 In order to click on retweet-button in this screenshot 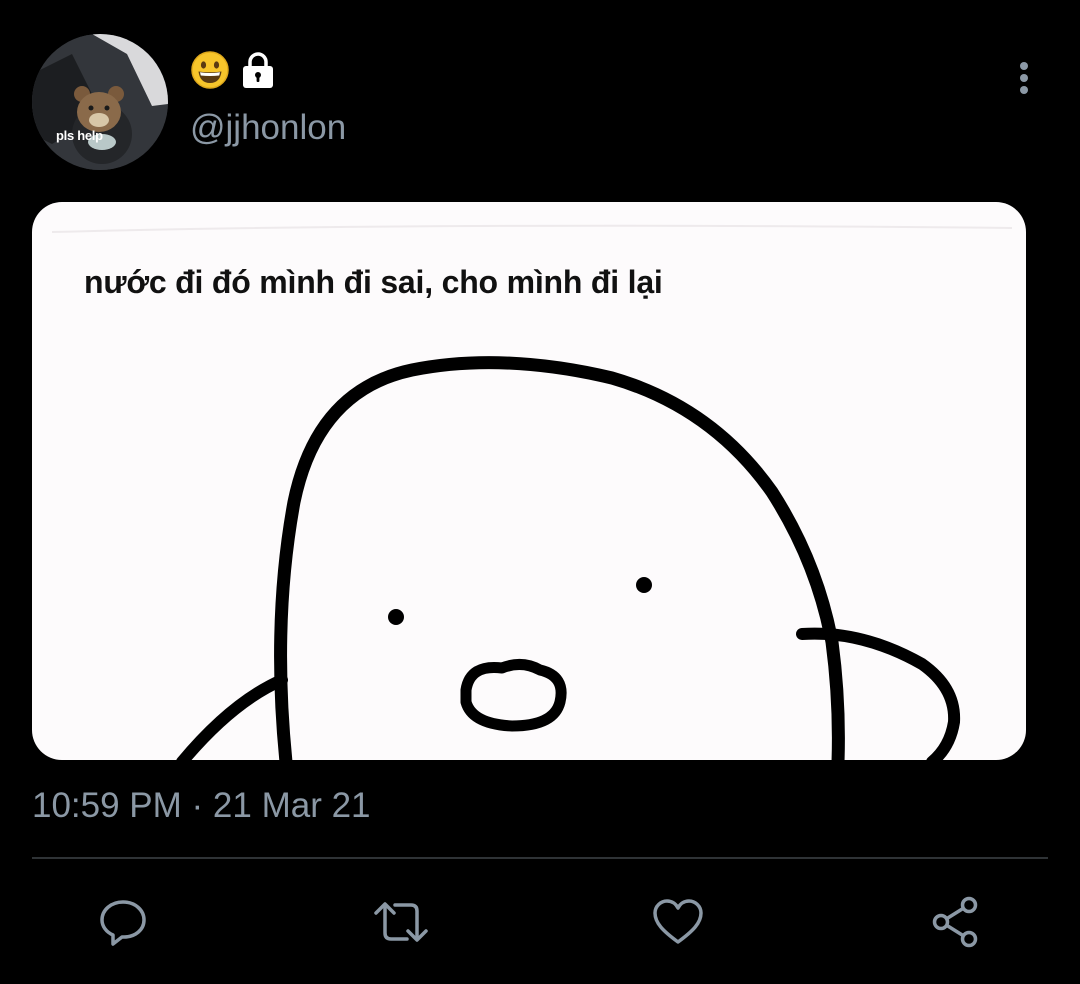, I will do `click(401, 922)`.